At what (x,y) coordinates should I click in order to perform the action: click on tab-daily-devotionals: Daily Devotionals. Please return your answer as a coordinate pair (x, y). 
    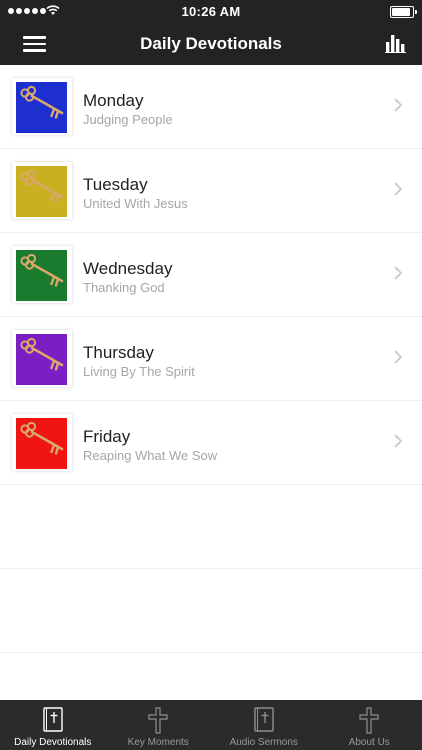
    Looking at the image, I should click on (53, 725).